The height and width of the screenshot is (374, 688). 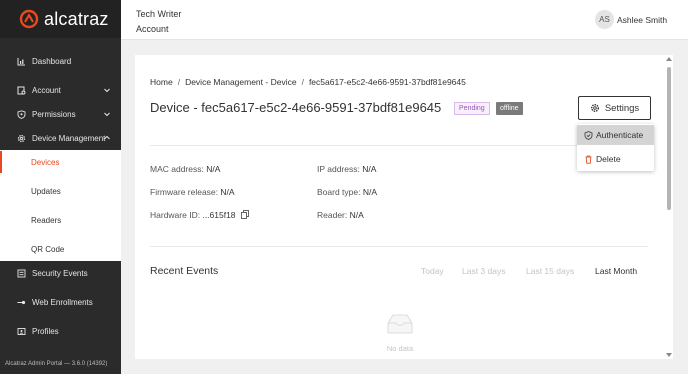 I want to click on sidebar-item-dashboard: Dashboard, so click(x=60, y=61).